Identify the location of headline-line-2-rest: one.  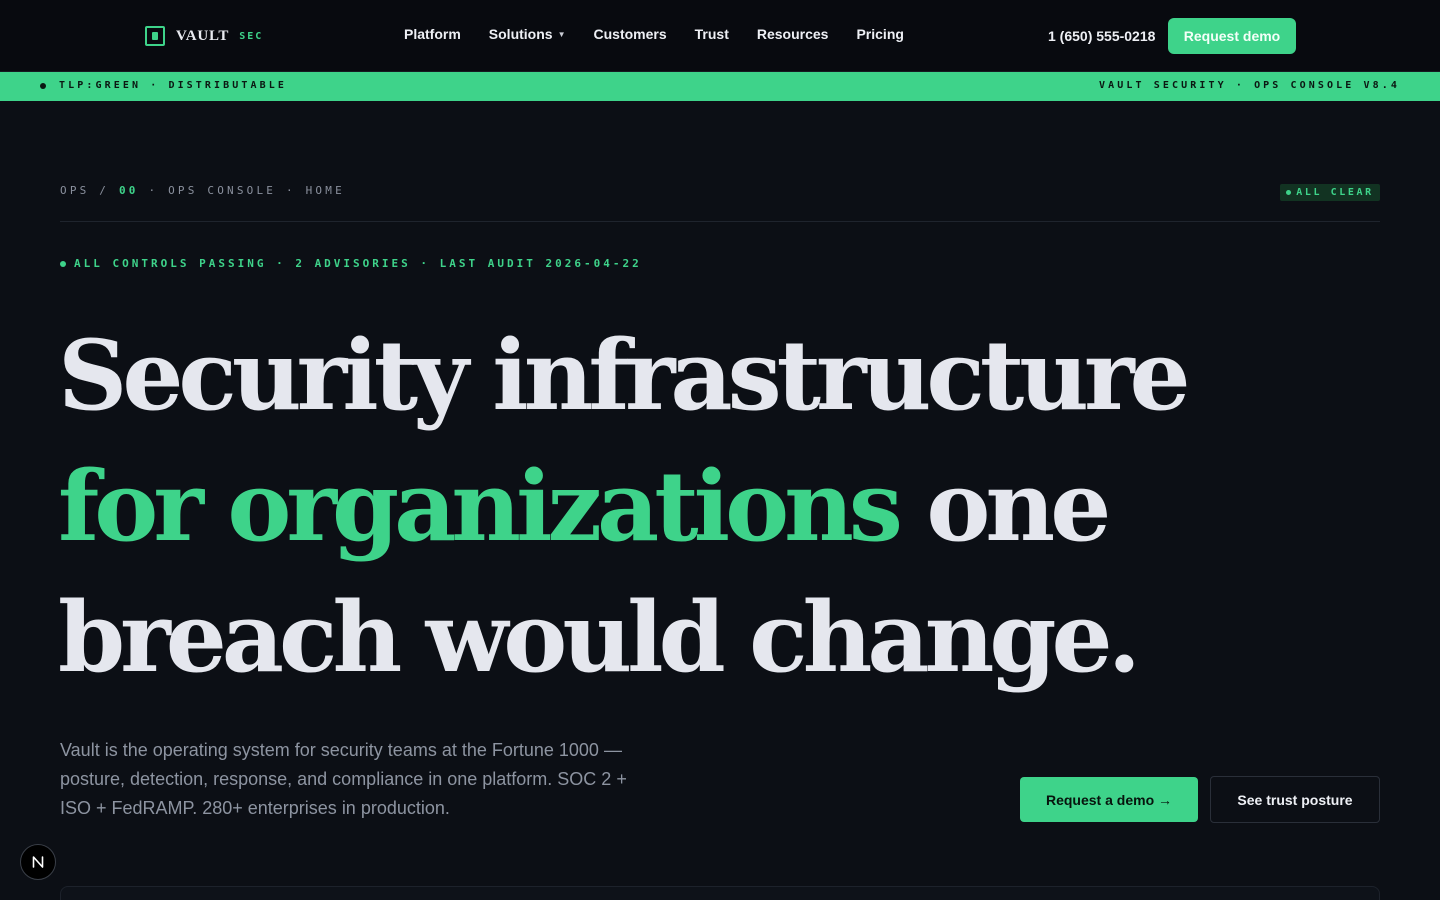
(1018, 506).